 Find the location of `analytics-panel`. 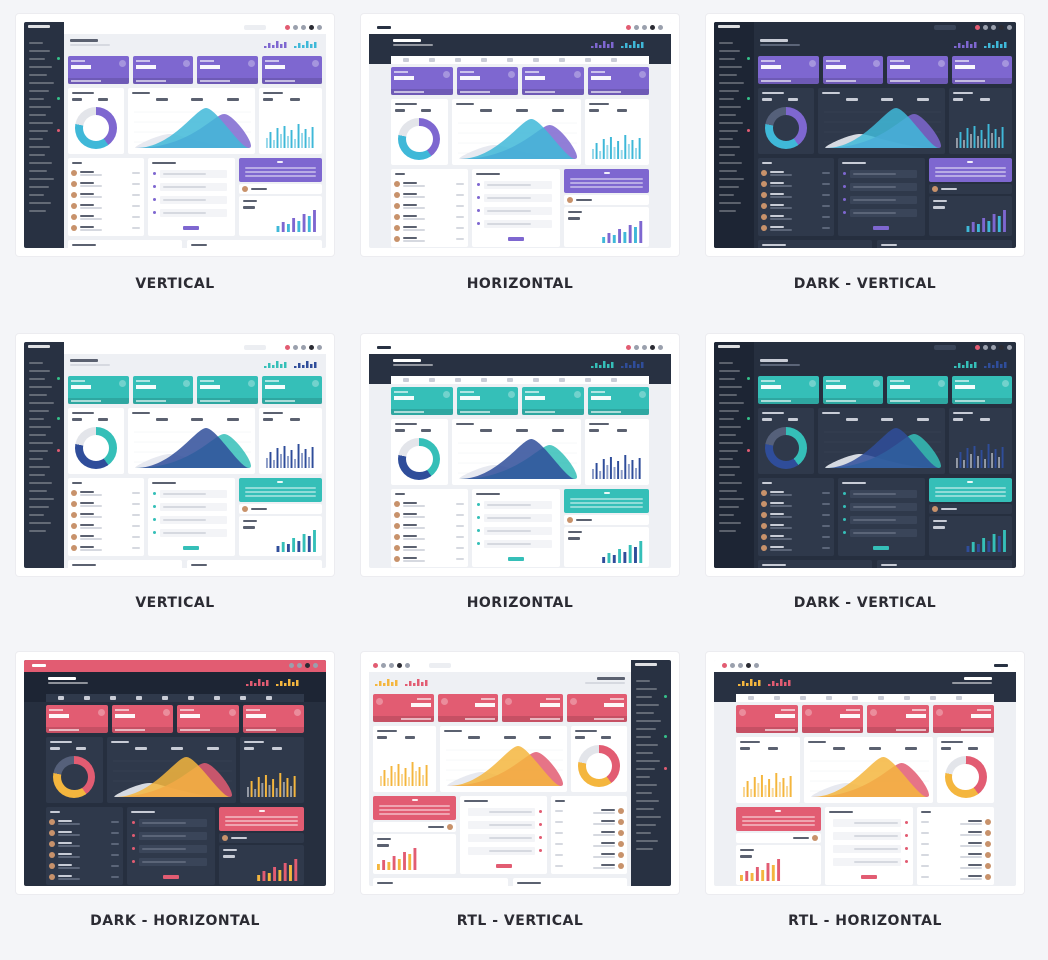

analytics-panel is located at coordinates (869, 770).